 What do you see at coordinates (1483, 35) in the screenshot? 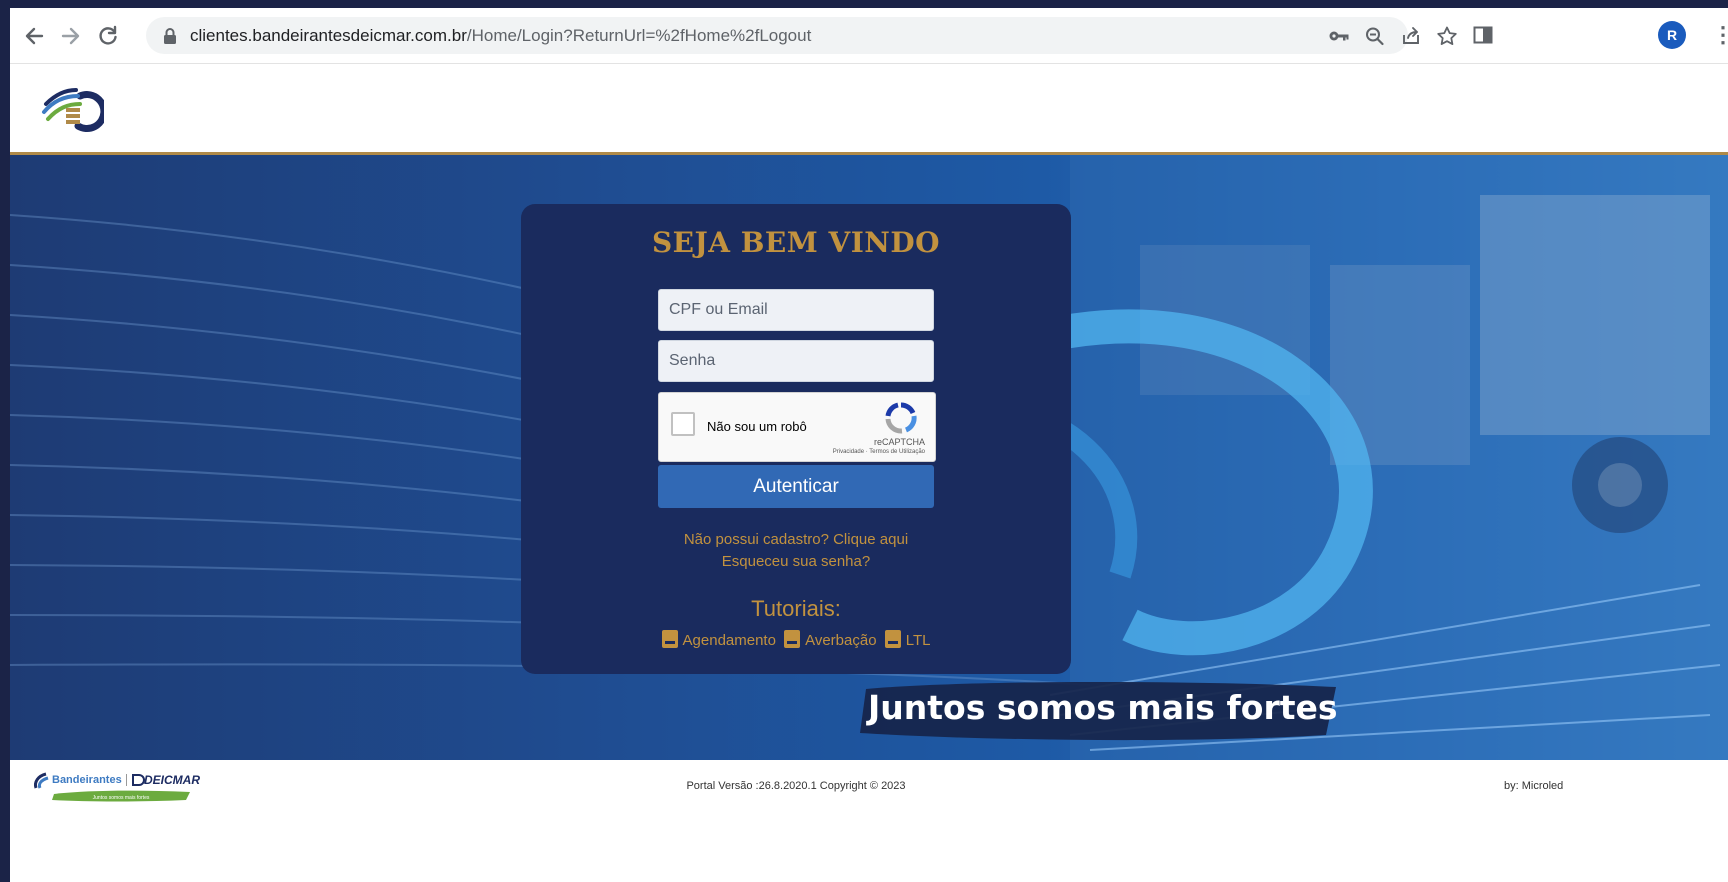
I see `side-panel-icon` at bounding box center [1483, 35].